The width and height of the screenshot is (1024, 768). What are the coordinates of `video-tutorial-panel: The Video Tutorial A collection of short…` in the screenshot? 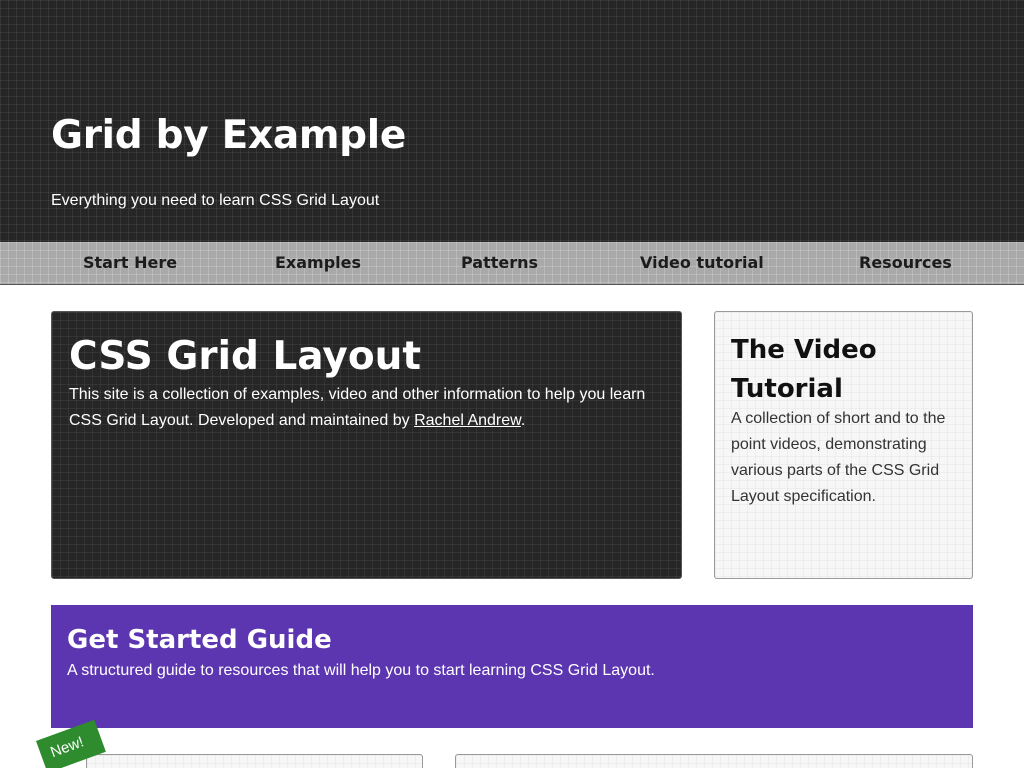 It's located at (843, 445).